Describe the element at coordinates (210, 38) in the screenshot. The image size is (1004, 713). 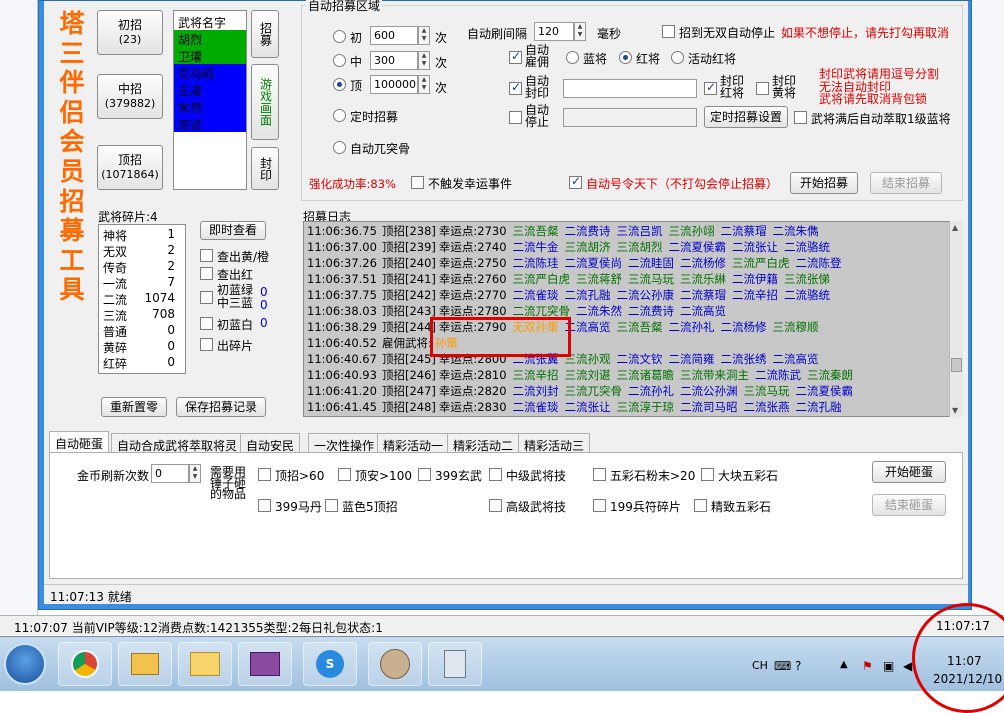
I see `hero-list-item: 胡烈` at that location.